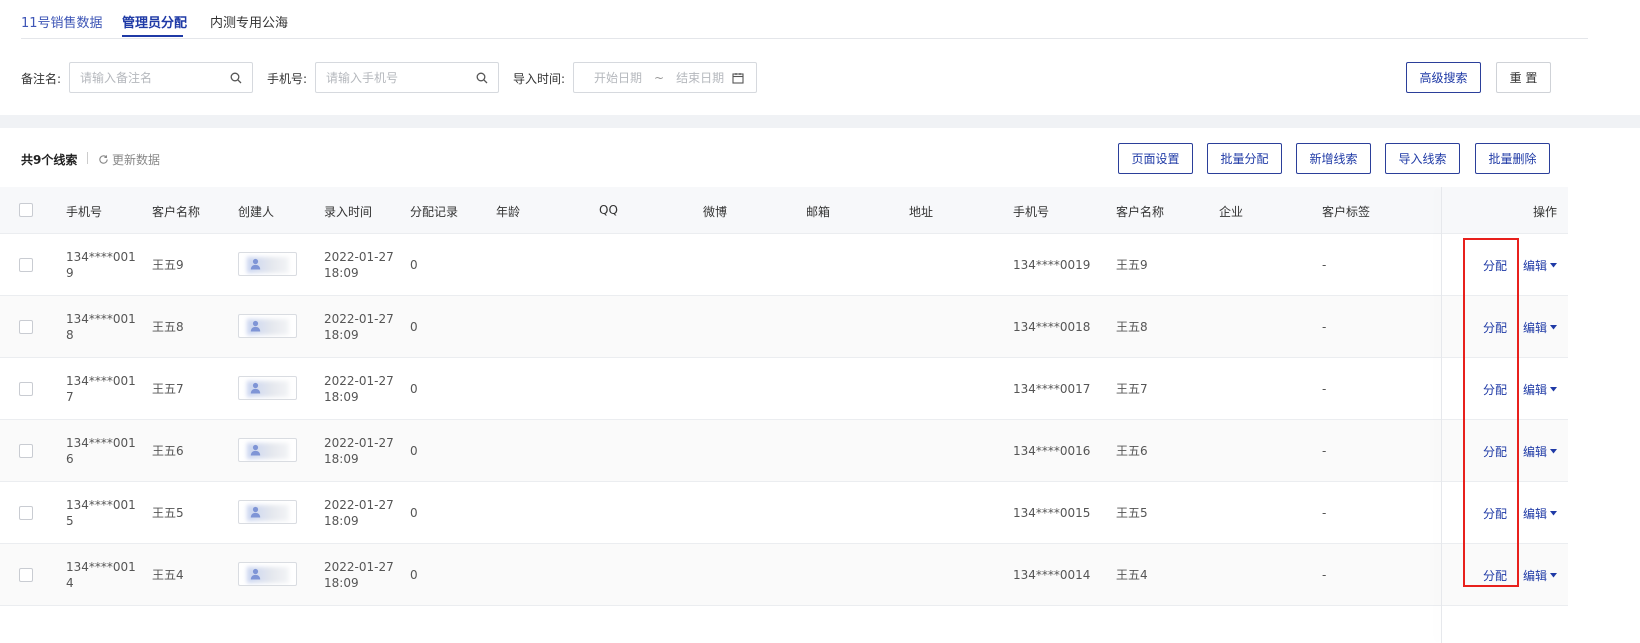 This screenshot has height=643, width=1640. I want to click on end-date: 结束日期, so click(700, 77).